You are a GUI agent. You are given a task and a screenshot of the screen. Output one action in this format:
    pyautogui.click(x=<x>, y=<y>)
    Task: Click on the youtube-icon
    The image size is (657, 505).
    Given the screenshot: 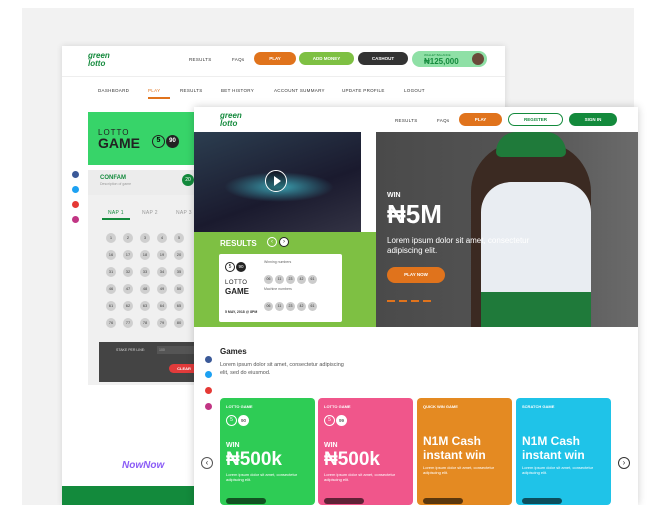 What is the action you would take?
    pyautogui.click(x=75, y=204)
    